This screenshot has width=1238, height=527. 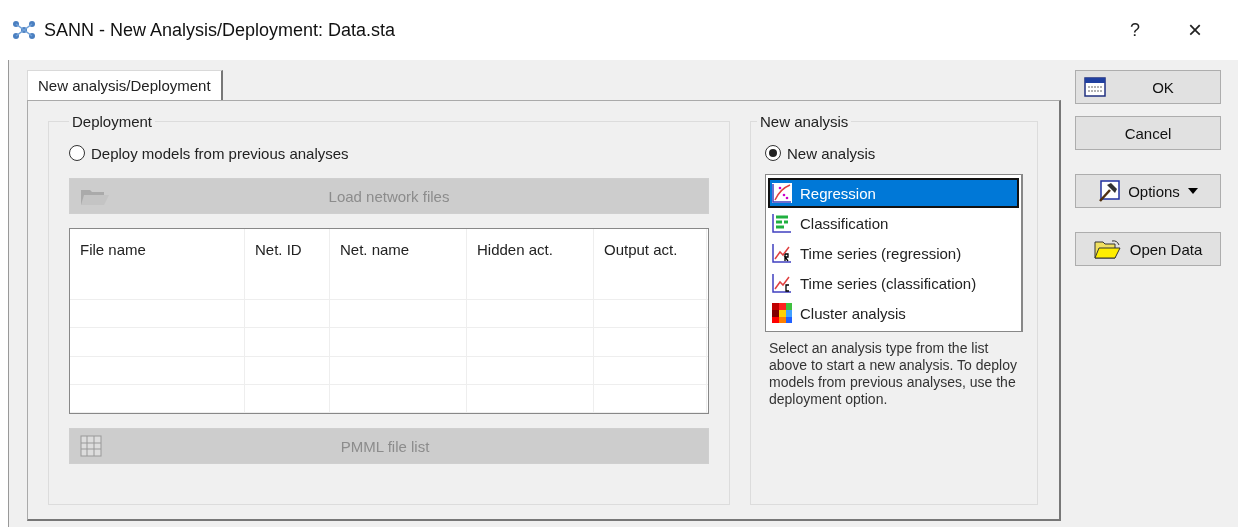 I want to click on list-item: Regression, so click(x=893, y=193).